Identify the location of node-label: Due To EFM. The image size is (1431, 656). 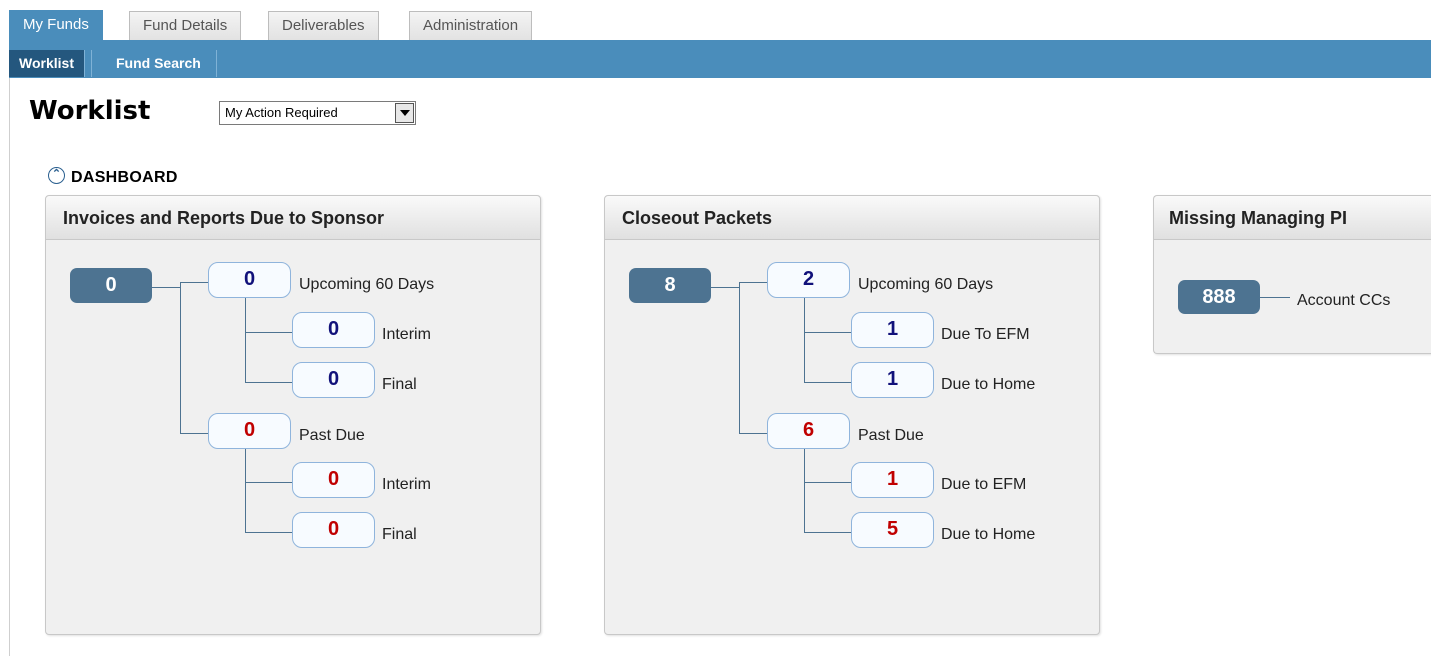
(985, 334).